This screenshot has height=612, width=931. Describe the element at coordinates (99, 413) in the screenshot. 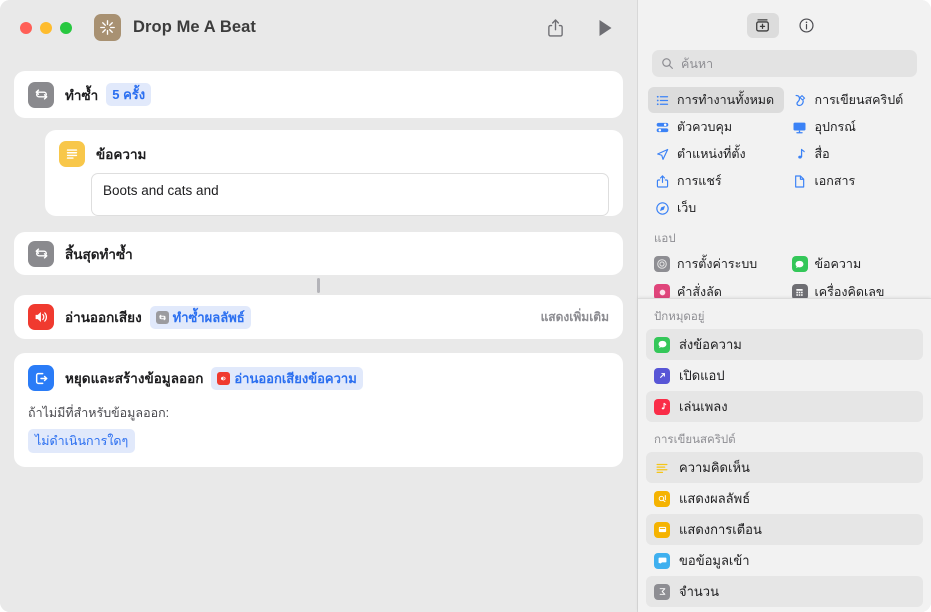

I see `no-output-label: ถ้าไม่มีที่สำหรับข้อมูลออก:` at that location.